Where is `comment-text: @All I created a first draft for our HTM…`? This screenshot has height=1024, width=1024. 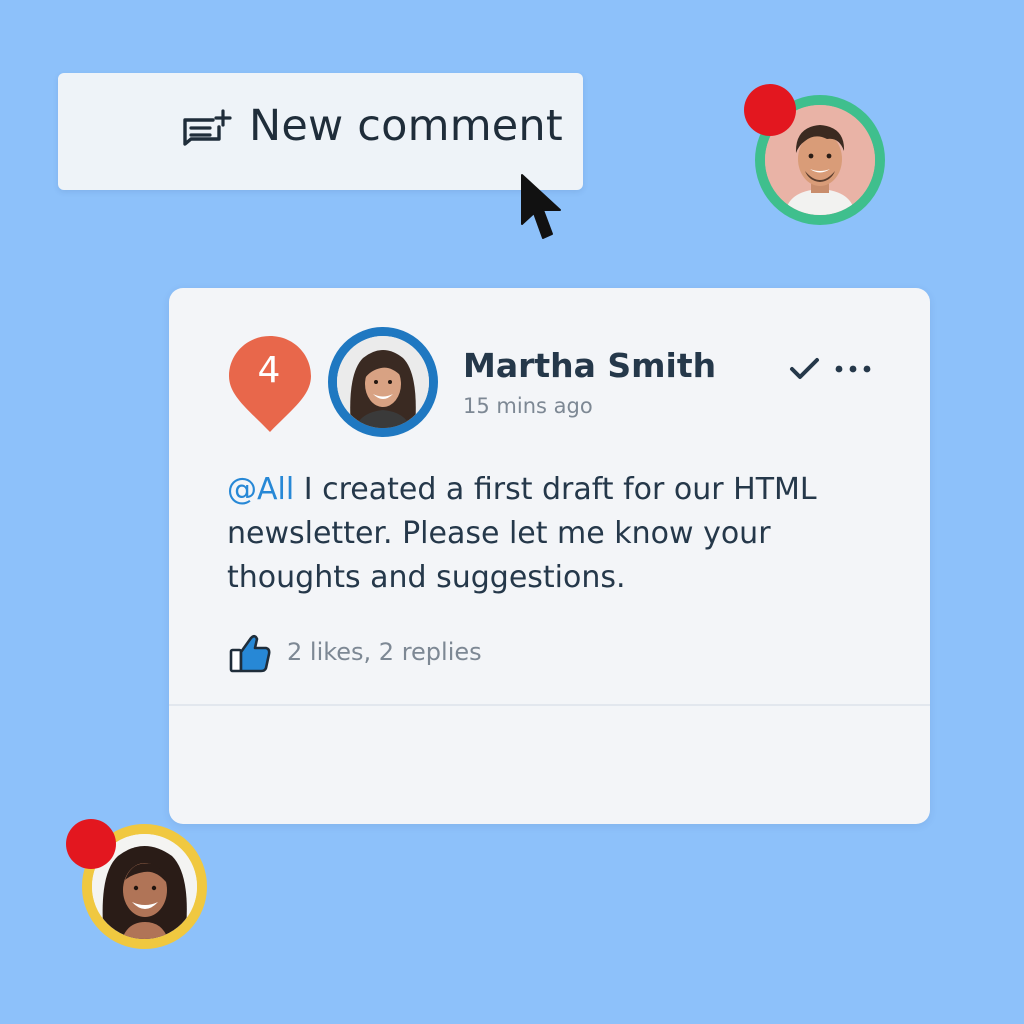
comment-text: @All I created a first draft for our HTM… is located at coordinates (557, 534).